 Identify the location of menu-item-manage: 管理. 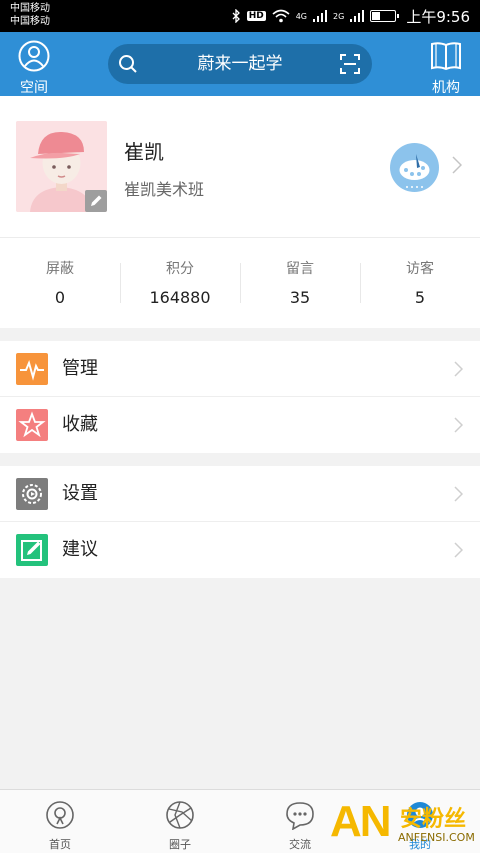
(240, 369).